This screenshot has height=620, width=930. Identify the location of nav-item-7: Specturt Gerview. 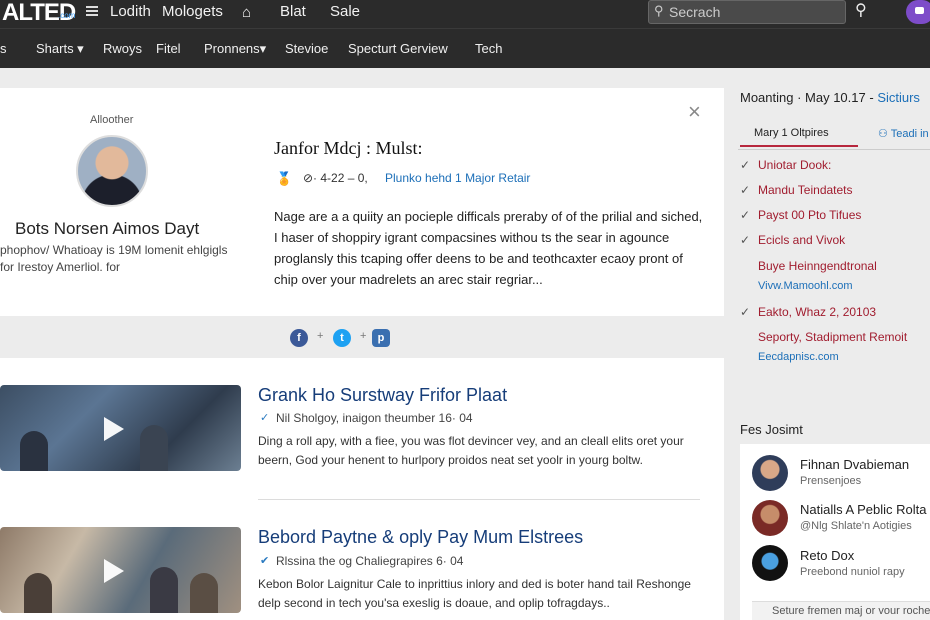
(398, 48).